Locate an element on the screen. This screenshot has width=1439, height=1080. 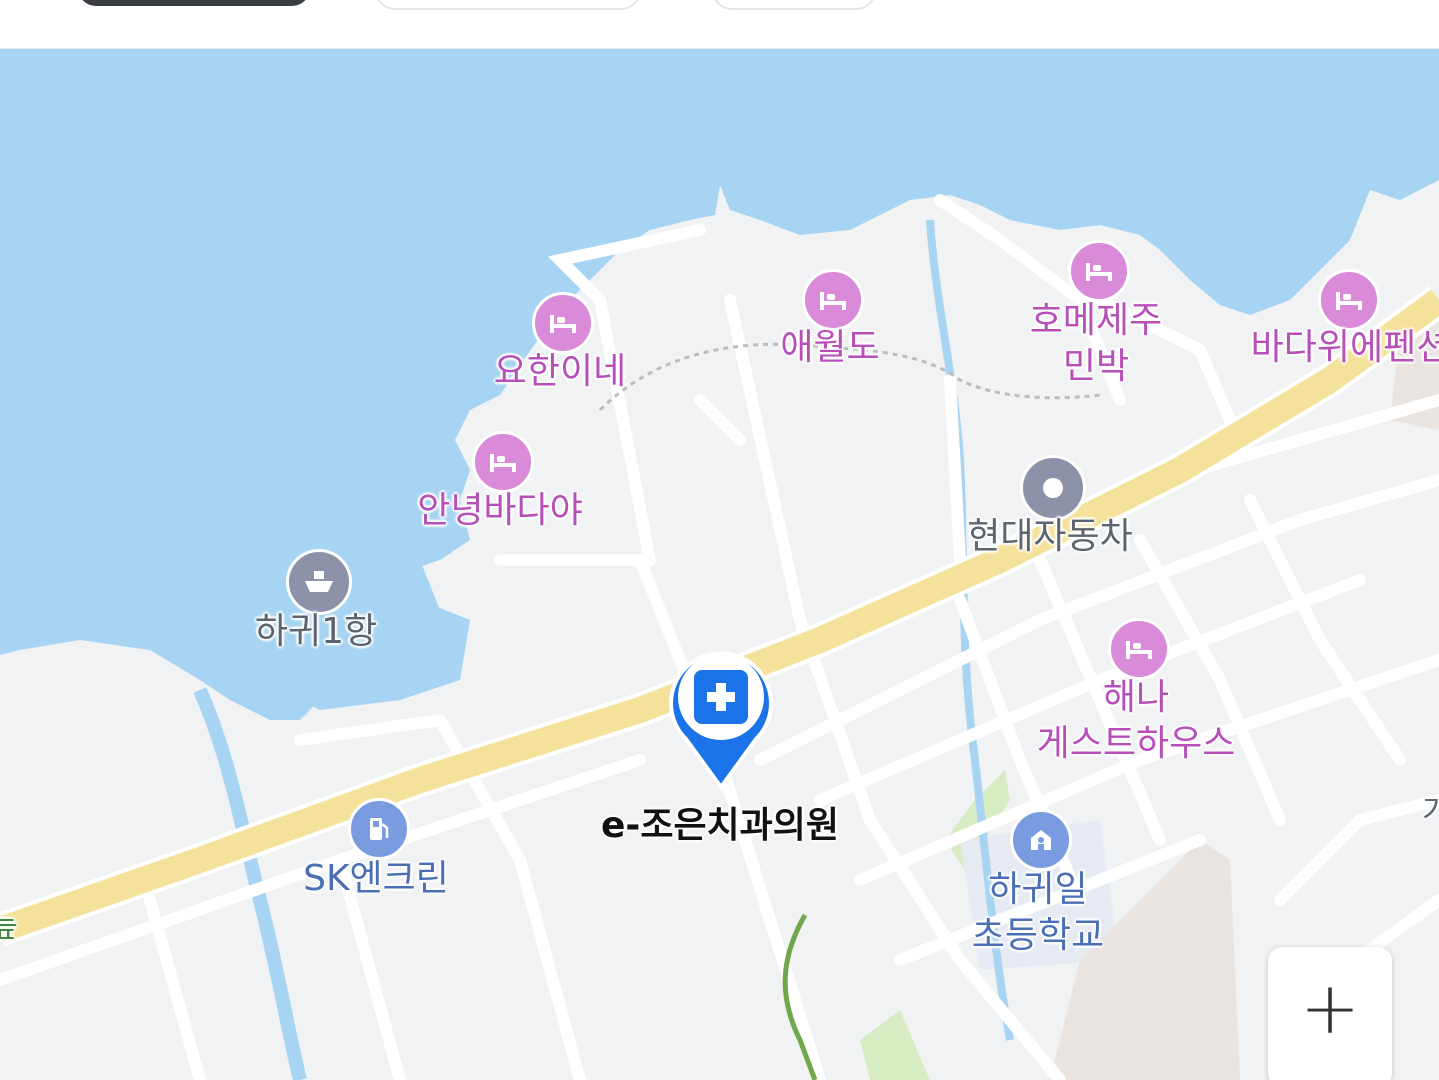
poi-label: 하귀일 초등학교 is located at coordinates (1038, 912).